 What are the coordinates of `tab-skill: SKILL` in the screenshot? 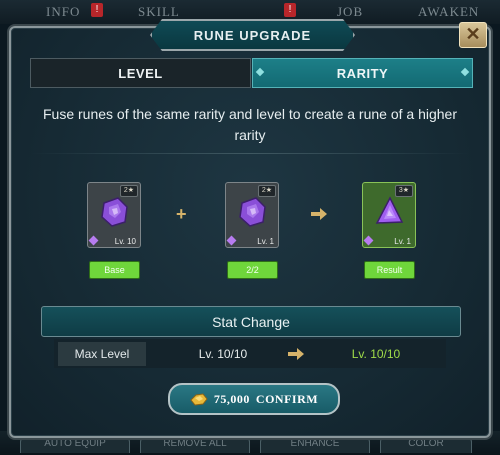 It's located at (159, 12).